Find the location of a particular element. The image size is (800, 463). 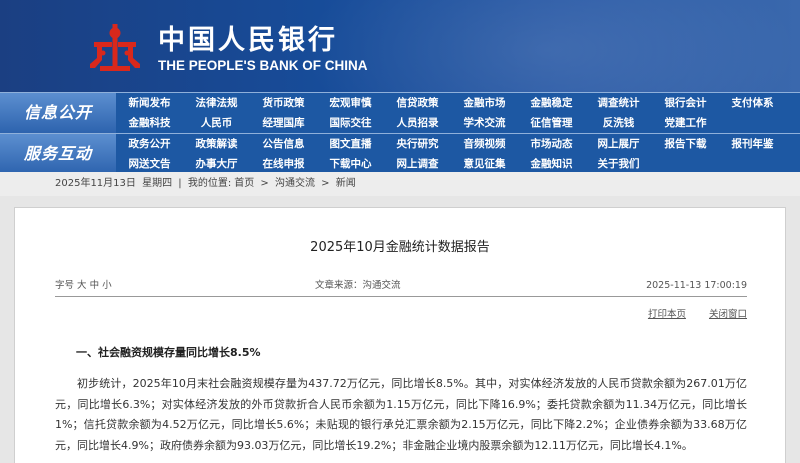

nav-item: 图文直播 is located at coordinates (350, 144).